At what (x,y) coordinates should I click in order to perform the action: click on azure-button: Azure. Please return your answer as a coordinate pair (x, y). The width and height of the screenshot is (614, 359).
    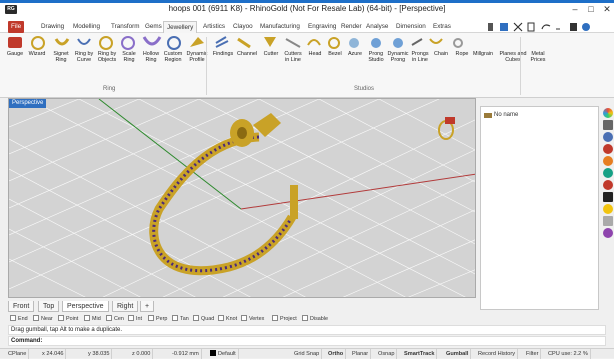
    Looking at the image, I should click on (355, 54).